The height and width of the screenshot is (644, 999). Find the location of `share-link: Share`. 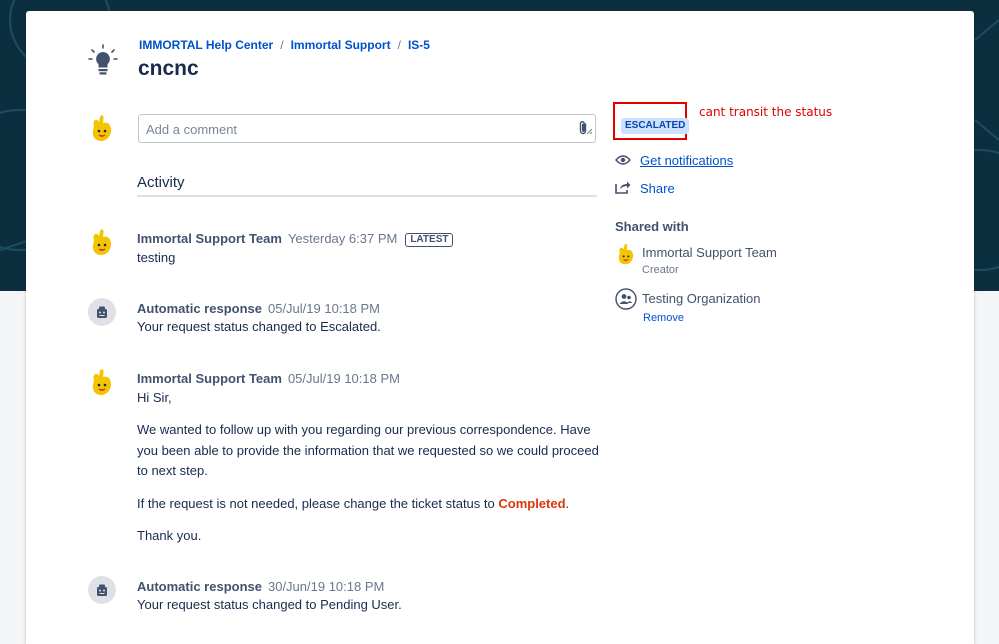

share-link: Share is located at coordinates (657, 188).